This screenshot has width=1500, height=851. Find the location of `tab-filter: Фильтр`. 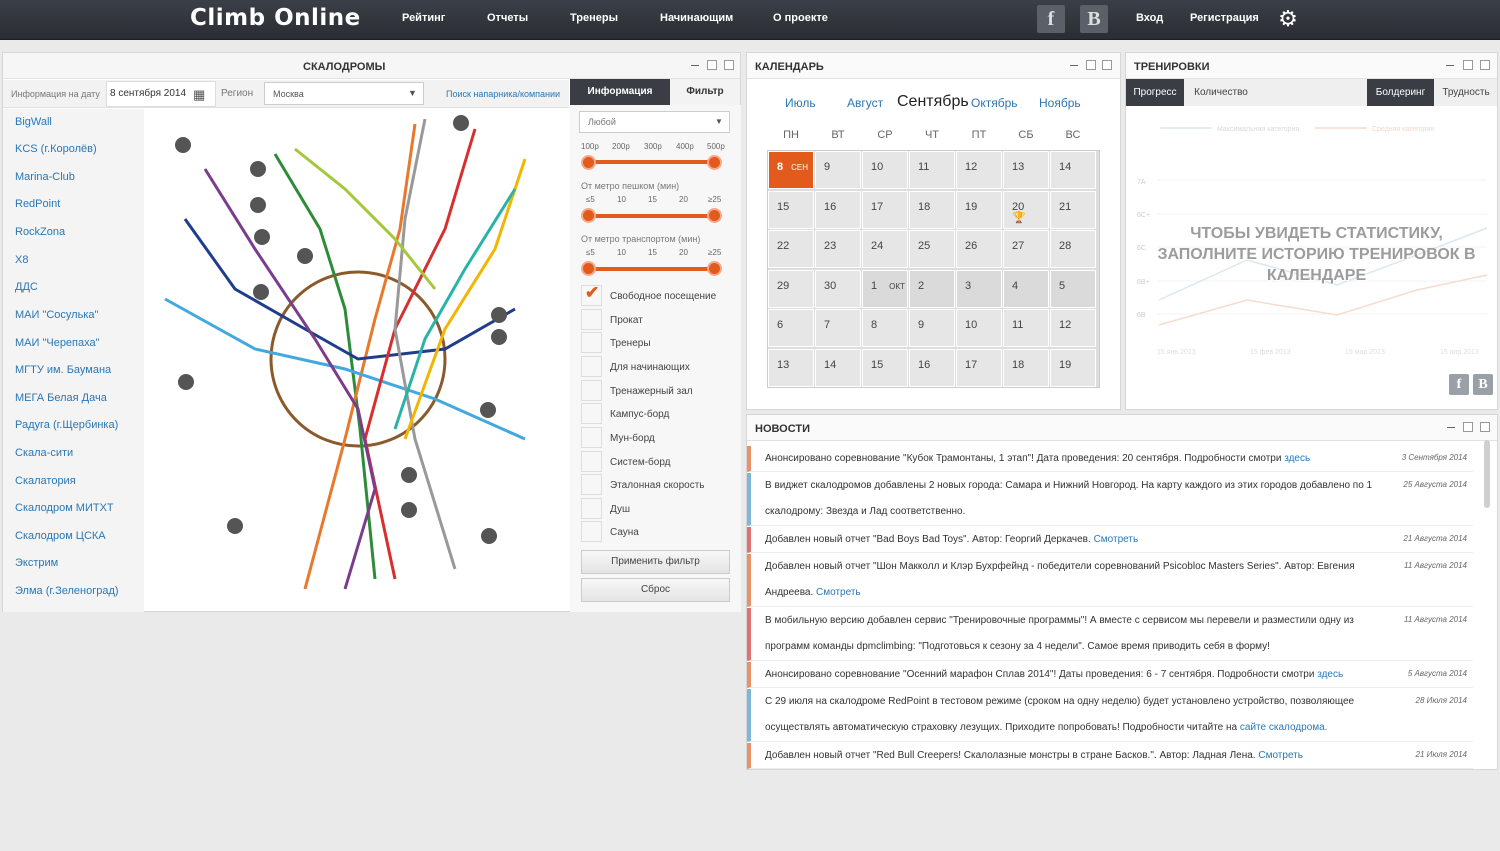

tab-filter: Фильтр is located at coordinates (705, 92).